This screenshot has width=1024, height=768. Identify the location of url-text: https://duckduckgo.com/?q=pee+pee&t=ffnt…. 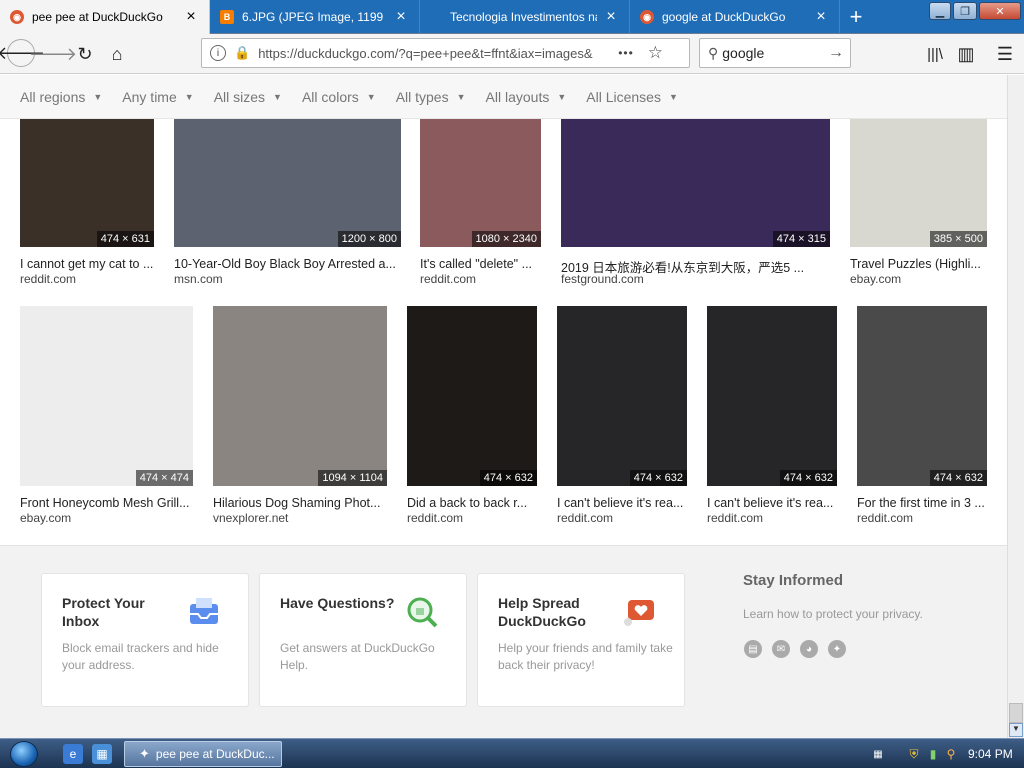
(433, 53).